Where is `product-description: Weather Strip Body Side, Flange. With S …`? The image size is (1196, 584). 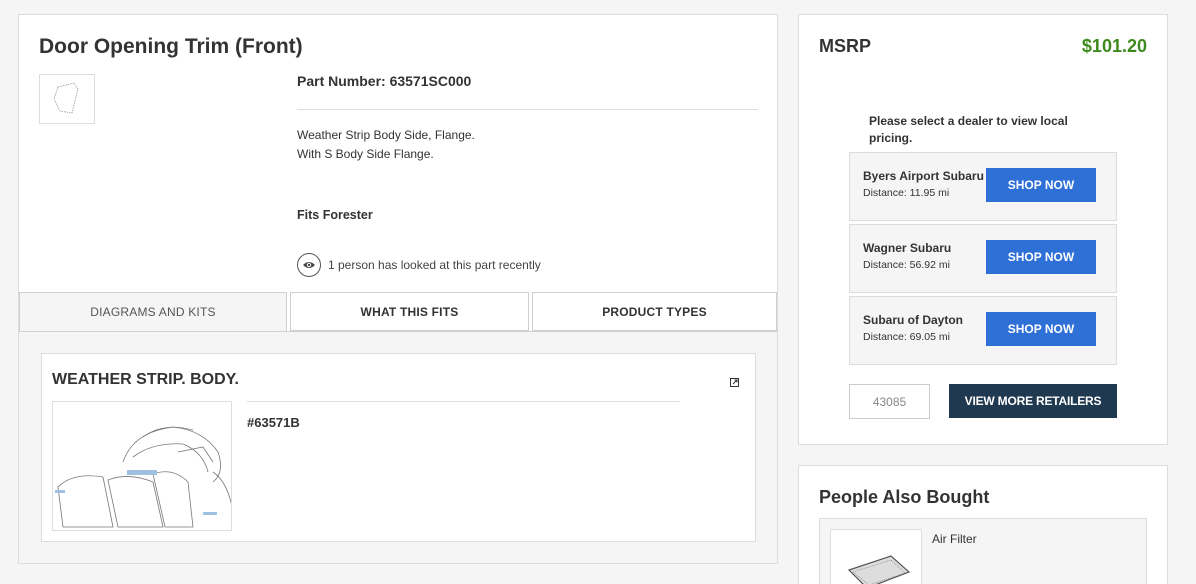
product-description: Weather Strip Body Side, Flange. With S … is located at coordinates (386, 145).